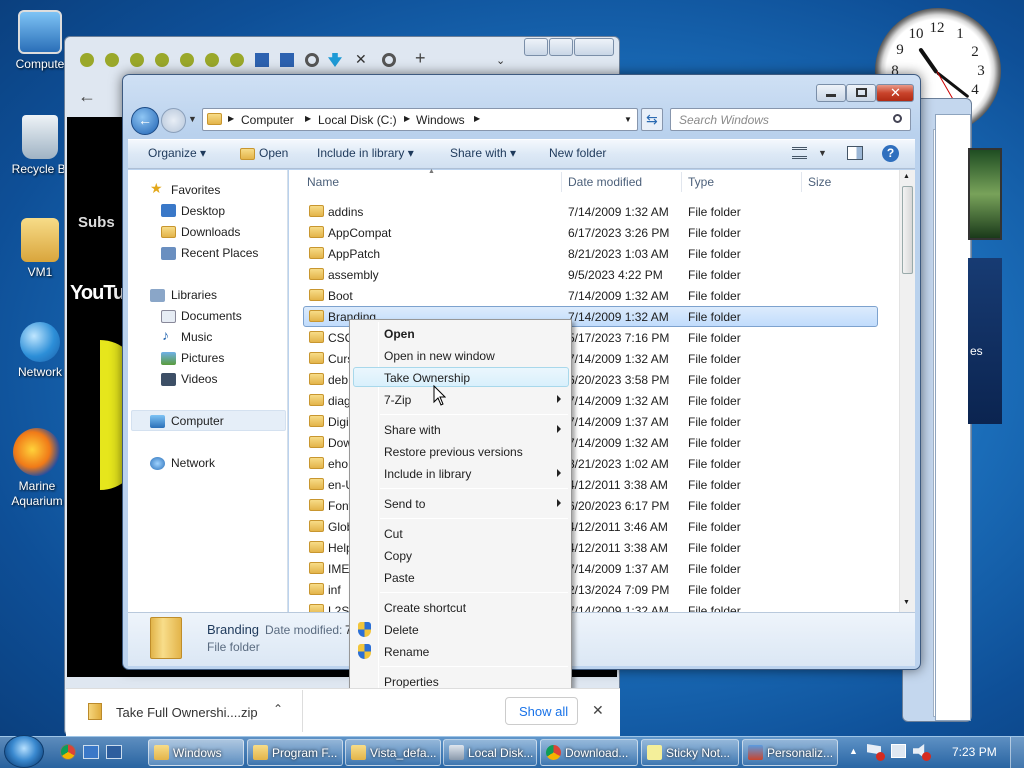  What do you see at coordinates (561, 47) in the screenshot?
I see `browser-maximize-button` at bounding box center [561, 47].